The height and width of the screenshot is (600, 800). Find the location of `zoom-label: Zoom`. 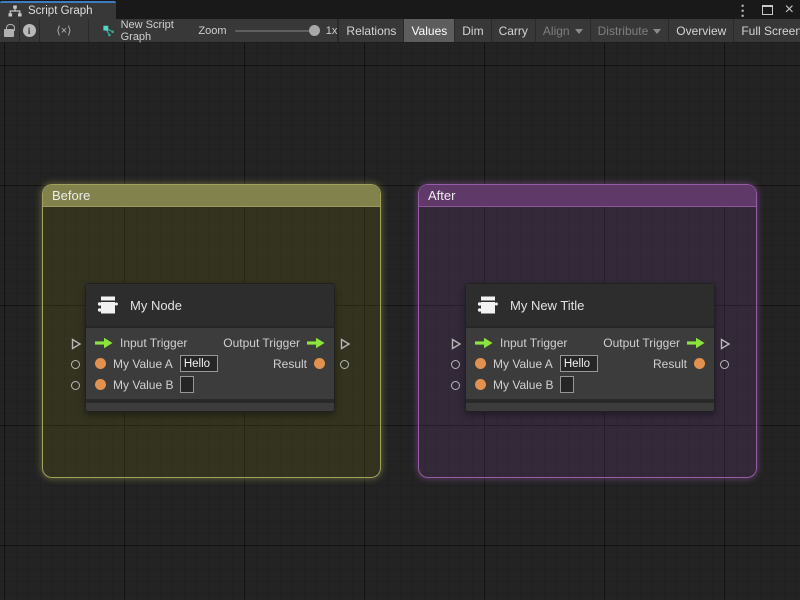

zoom-label: Zoom is located at coordinates (212, 30).